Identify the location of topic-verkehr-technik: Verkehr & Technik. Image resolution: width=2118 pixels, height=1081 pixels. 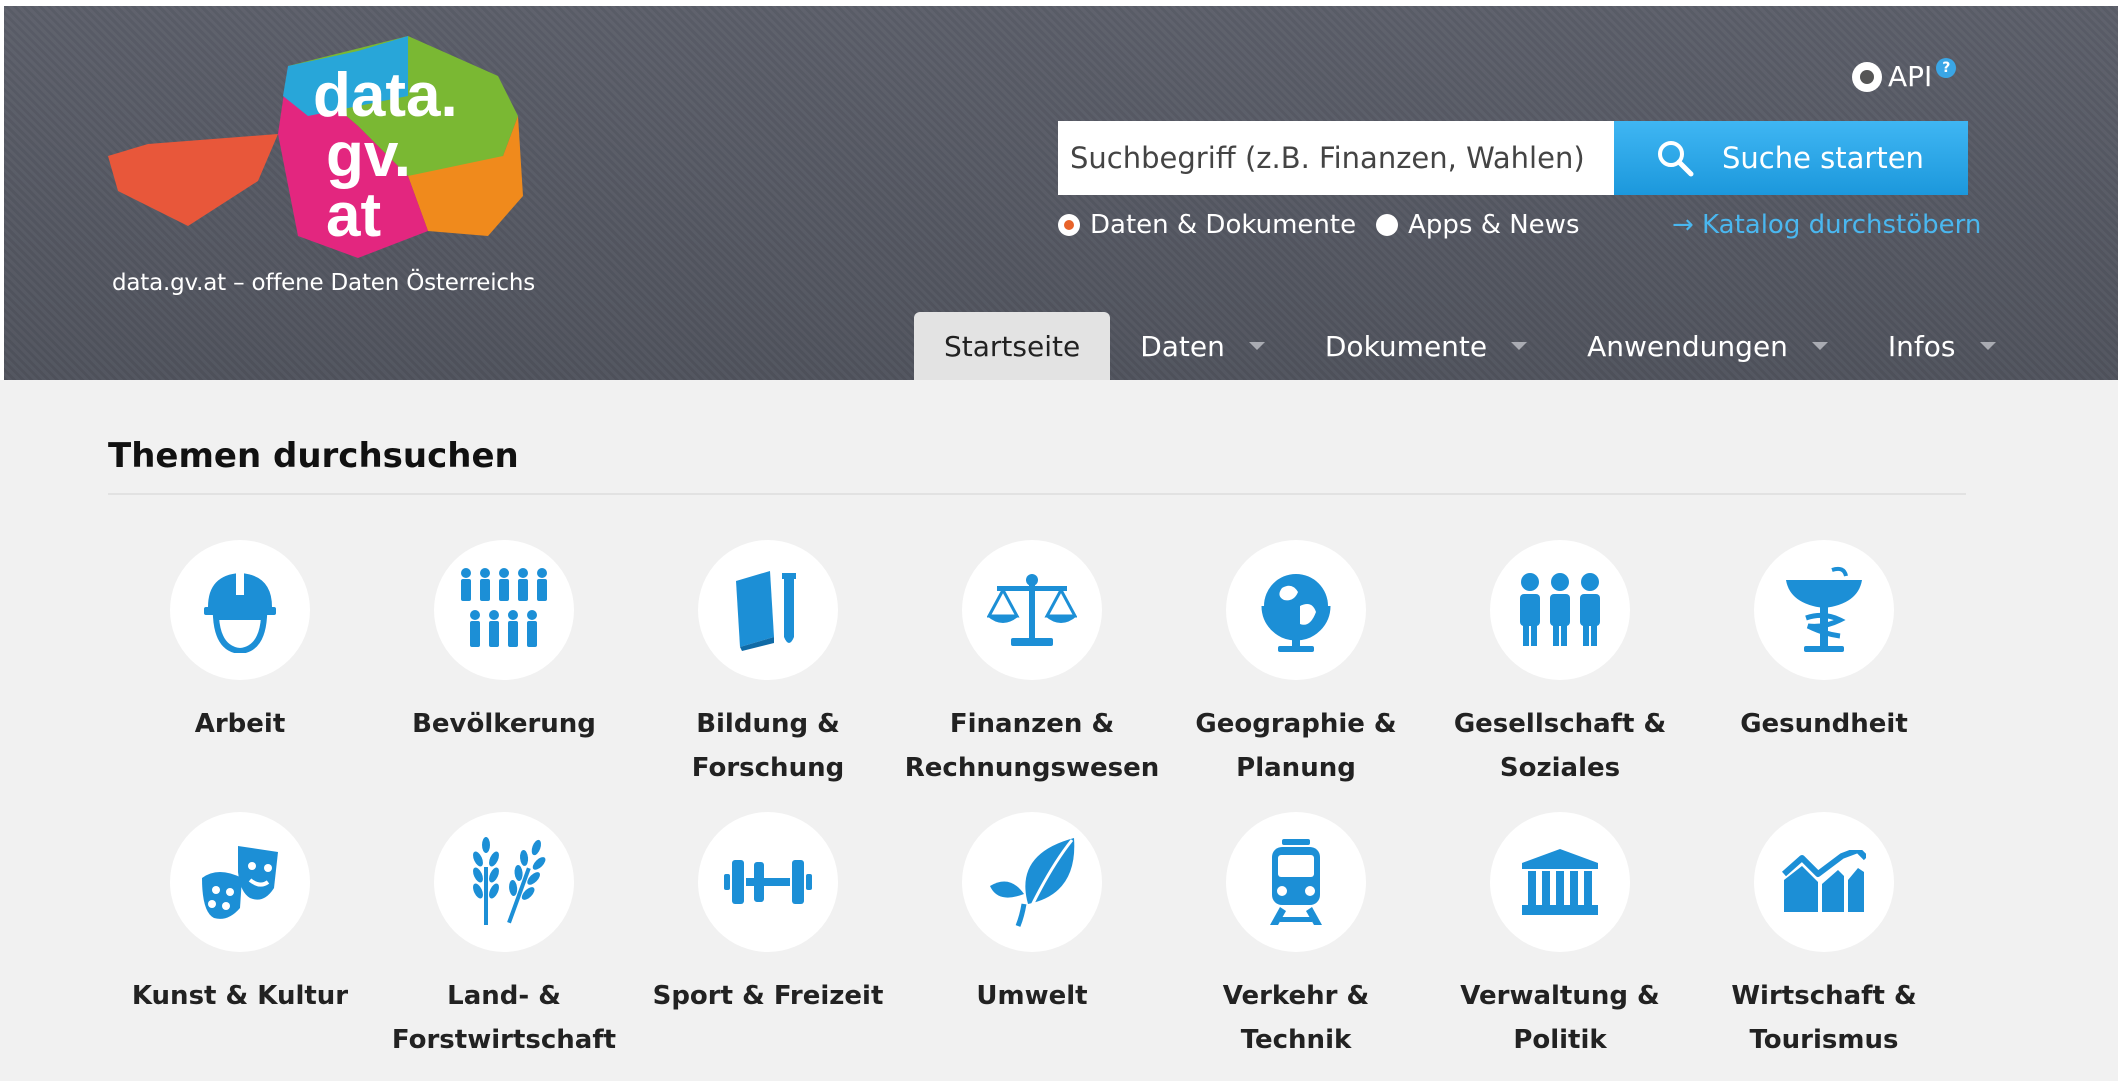
(1296, 937).